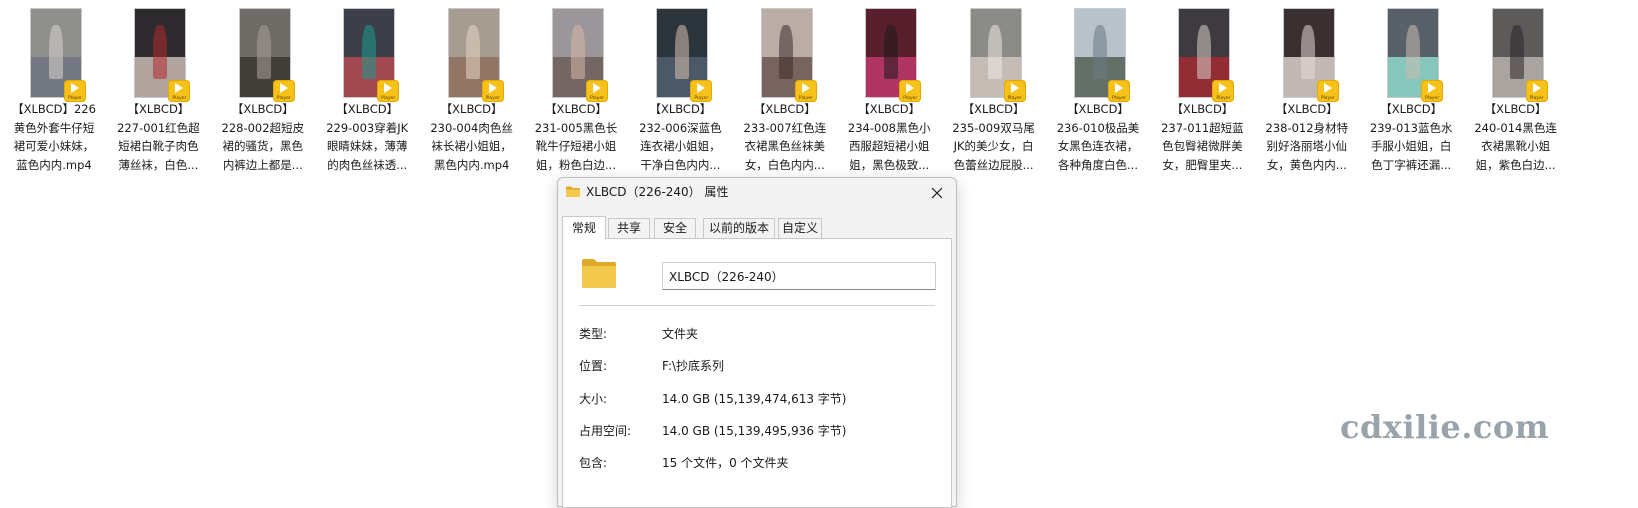 This screenshot has width=1638, height=508. I want to click on property-label: 占用空间:, so click(605, 431).